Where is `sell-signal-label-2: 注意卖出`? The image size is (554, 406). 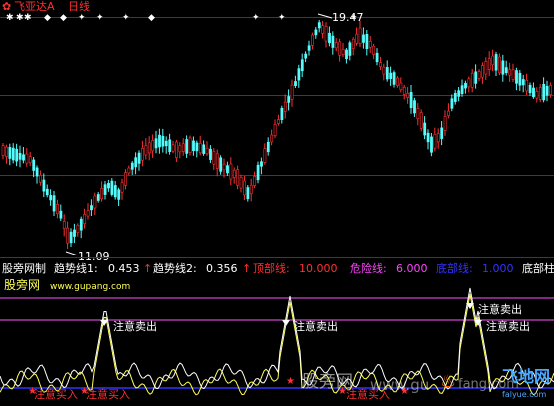
sell-signal-label-2: 注意卖出 is located at coordinates (316, 326).